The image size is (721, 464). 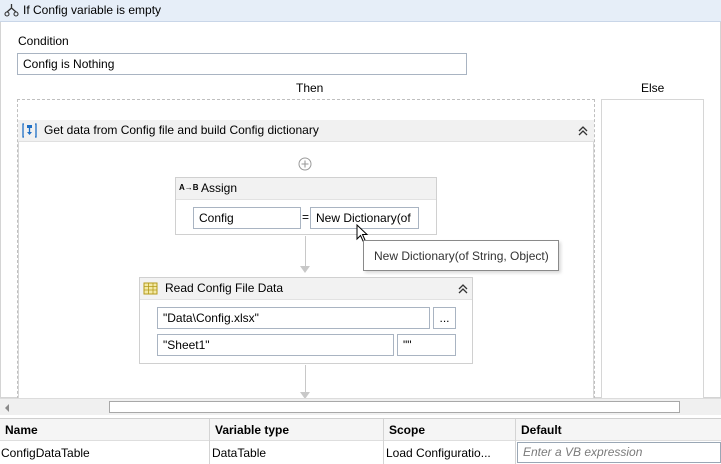 I want to click on assign-title: Assign, so click(x=219, y=188).